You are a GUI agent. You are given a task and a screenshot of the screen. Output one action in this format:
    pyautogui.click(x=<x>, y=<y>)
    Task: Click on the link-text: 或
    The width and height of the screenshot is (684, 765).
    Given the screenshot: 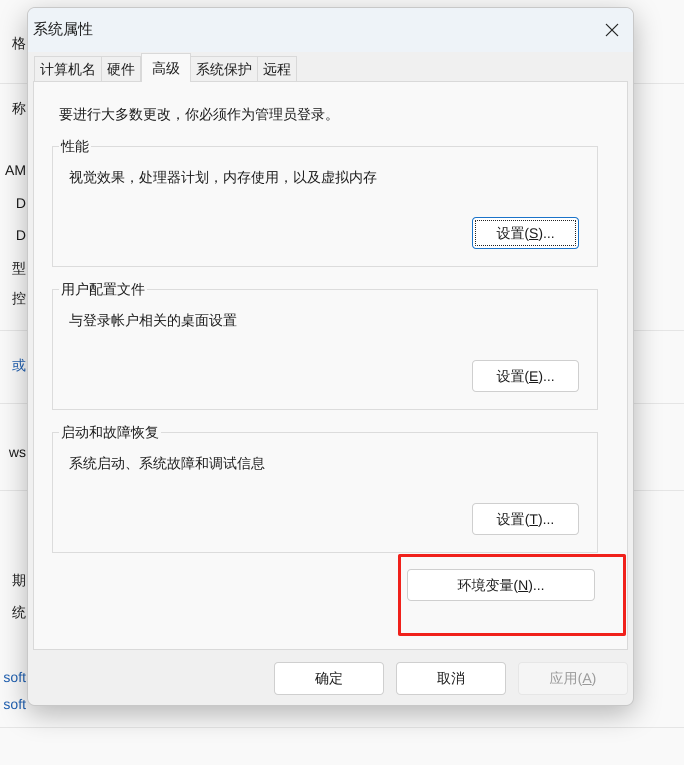 What is the action you would take?
    pyautogui.click(x=13, y=365)
    